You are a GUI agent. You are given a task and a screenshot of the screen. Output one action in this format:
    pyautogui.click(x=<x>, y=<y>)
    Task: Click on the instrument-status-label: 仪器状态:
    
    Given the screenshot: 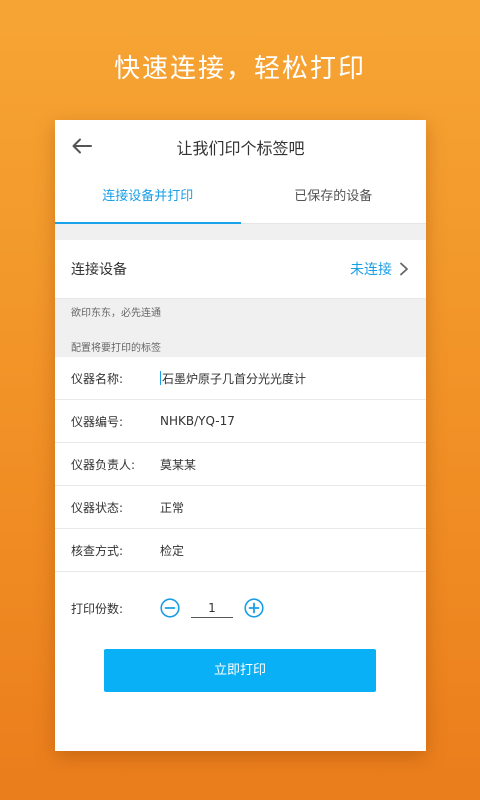 What is the action you would take?
    pyautogui.click(x=97, y=507)
    